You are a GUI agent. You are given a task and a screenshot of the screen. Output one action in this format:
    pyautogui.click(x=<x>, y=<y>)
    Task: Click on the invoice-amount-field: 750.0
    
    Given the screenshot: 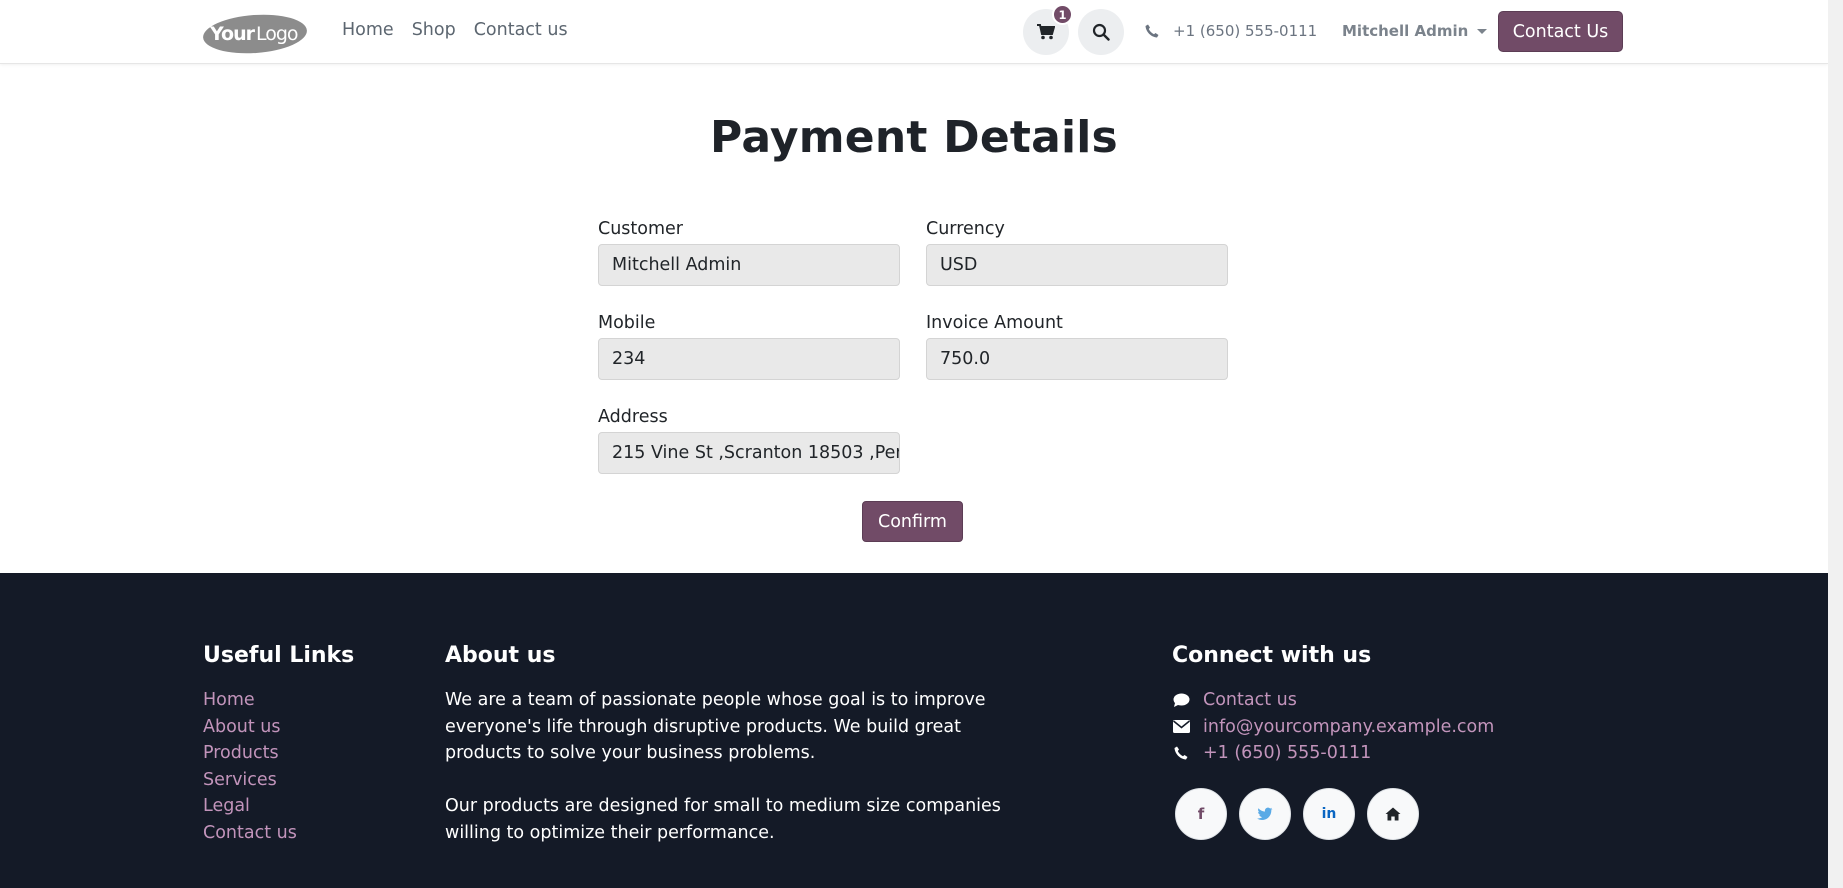 What is the action you would take?
    pyautogui.click(x=1077, y=359)
    